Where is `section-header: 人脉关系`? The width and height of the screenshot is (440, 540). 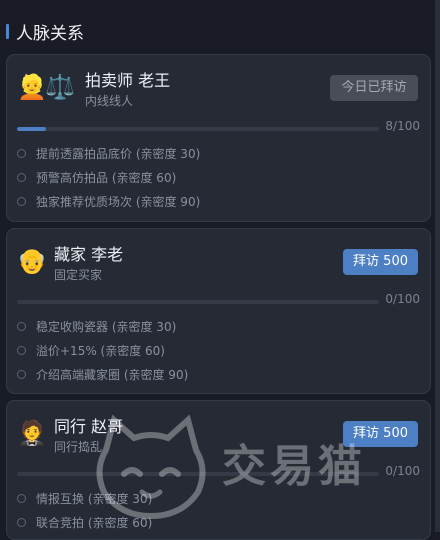 section-header: 人脉关系 is located at coordinates (220, 26).